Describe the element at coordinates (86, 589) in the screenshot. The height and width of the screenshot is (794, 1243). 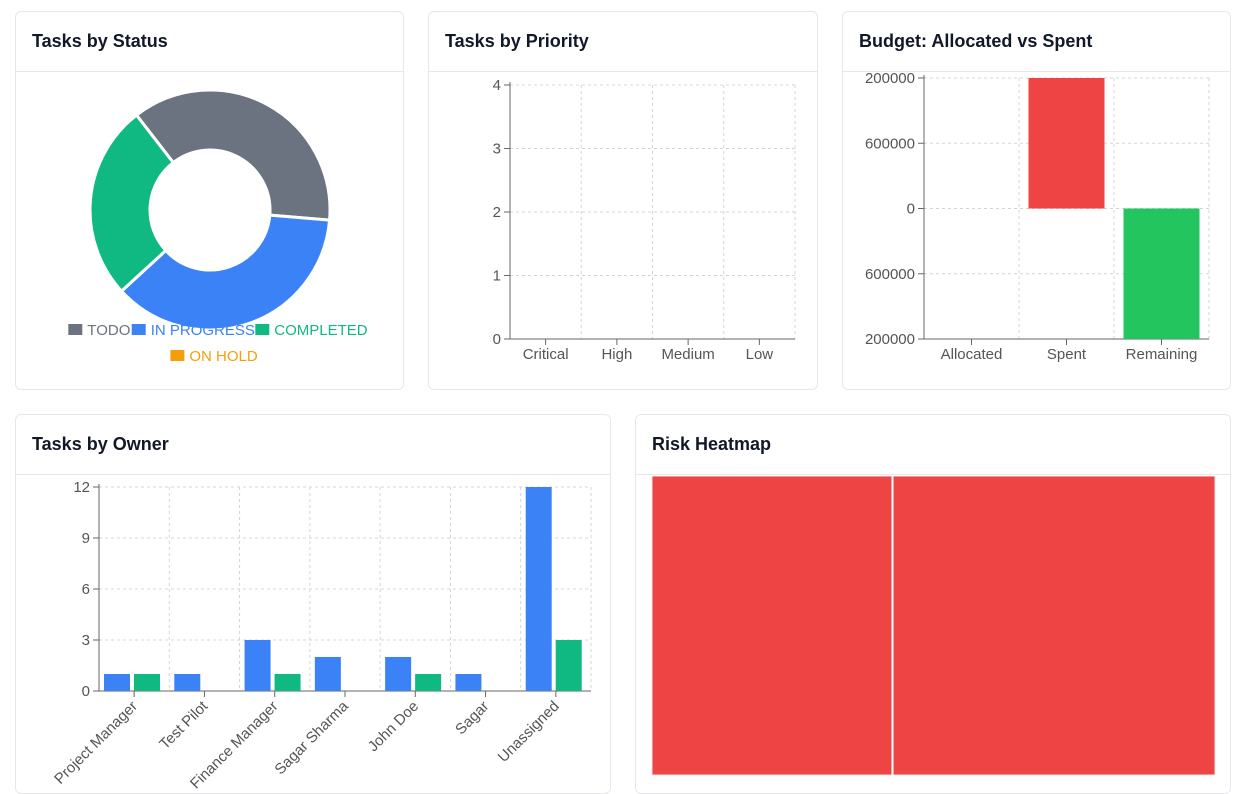
I see `y-tick-label: 6` at that location.